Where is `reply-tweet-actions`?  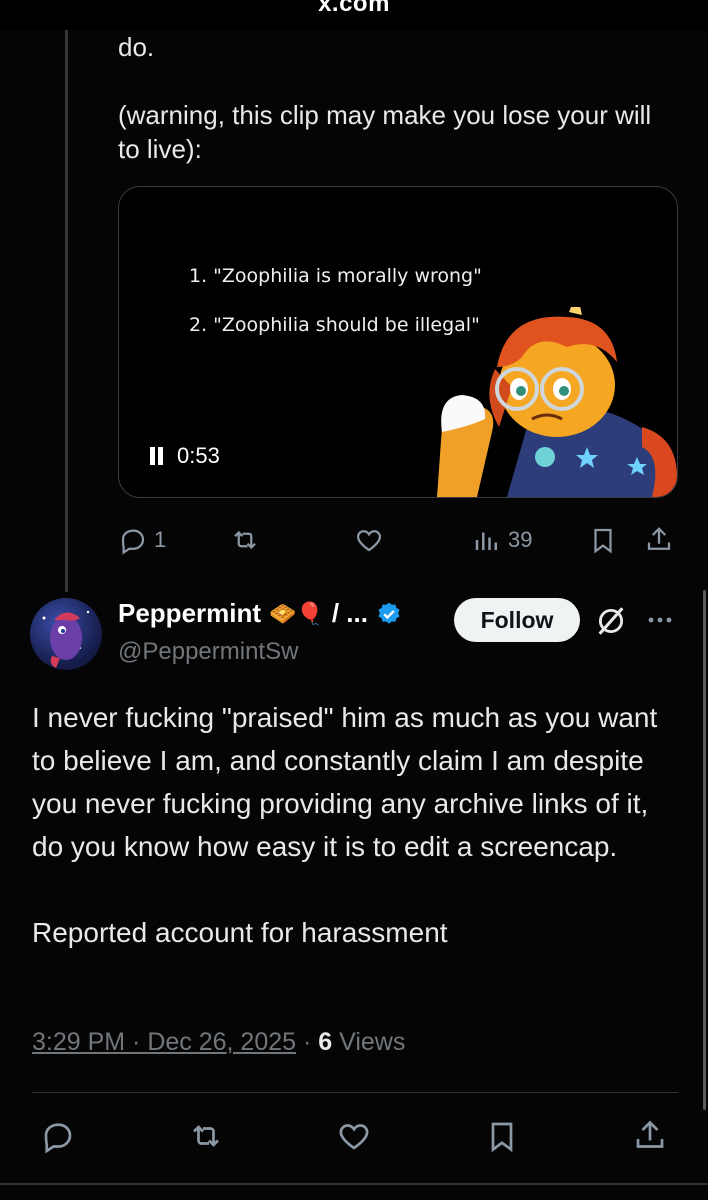 reply-tweet-actions is located at coordinates (354, 1138).